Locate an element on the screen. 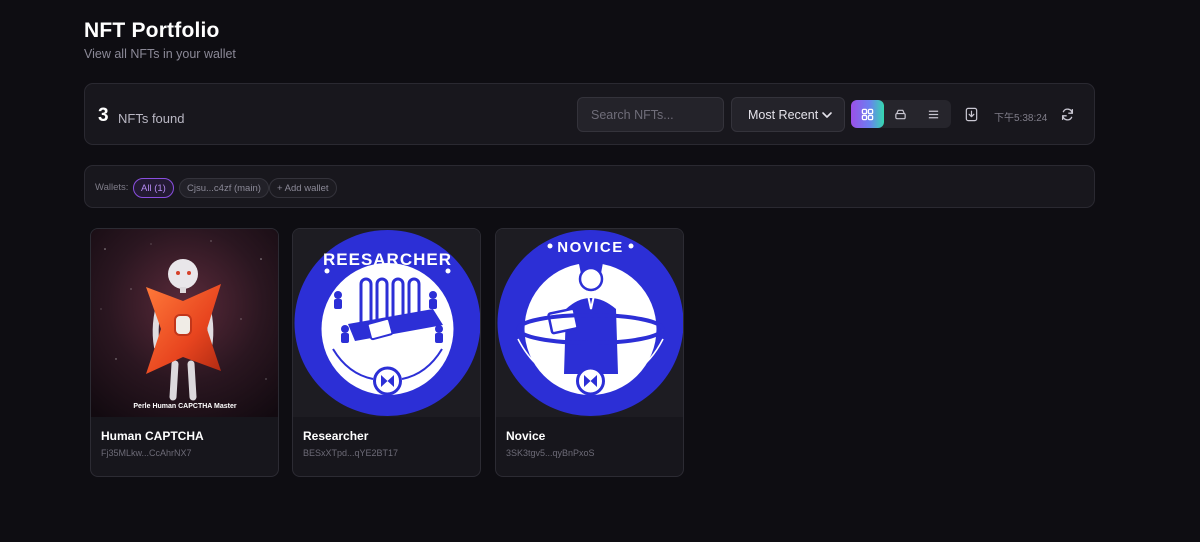 This screenshot has height=542, width=1200. view-mode-toggle is located at coordinates (901, 114).